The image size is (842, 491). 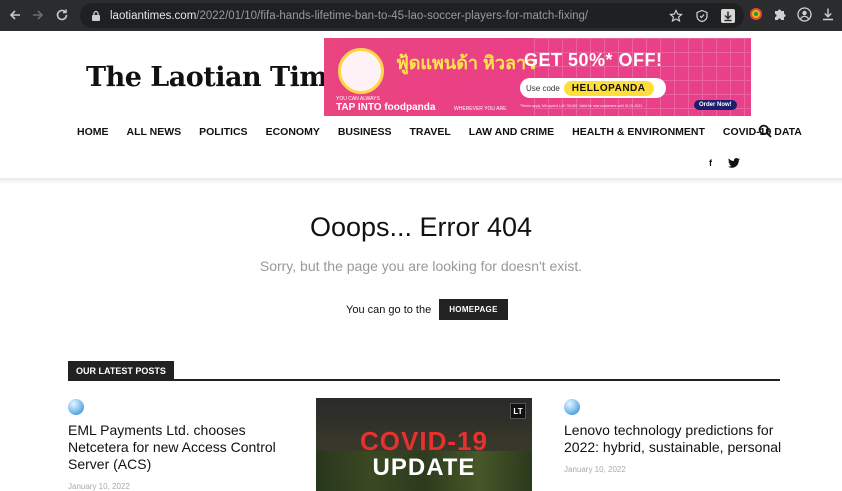 What do you see at coordinates (511, 132) in the screenshot?
I see `menu-item-law-and-crime: LAW AND CRIME` at bounding box center [511, 132].